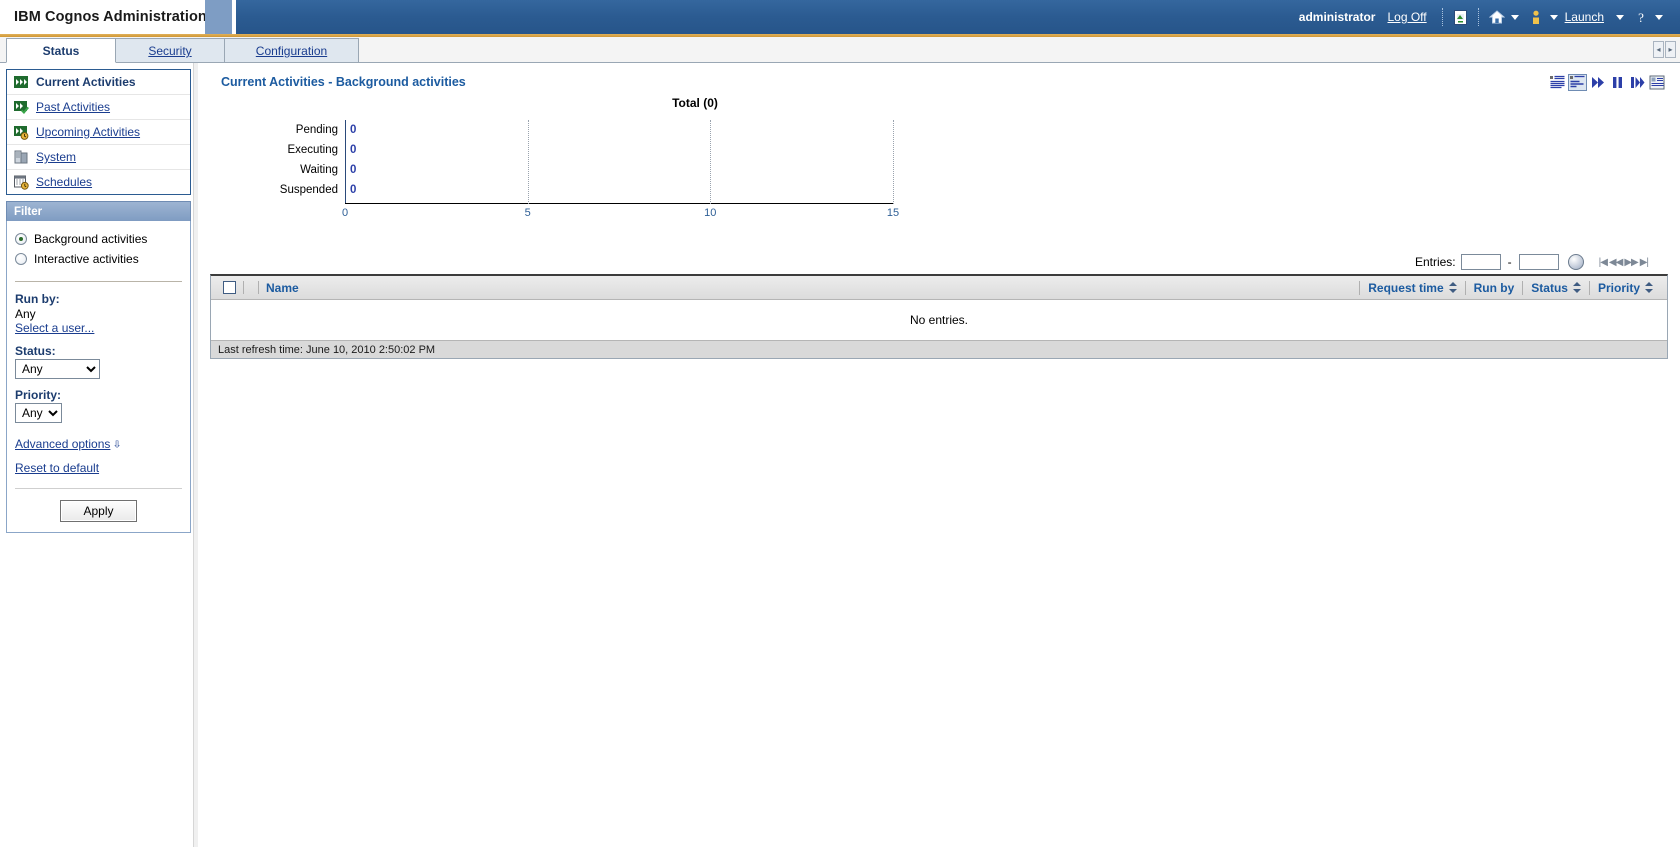 The width and height of the screenshot is (1680, 847). Describe the element at coordinates (1659, 17) in the screenshot. I see `help-chevron-down-icon` at that location.